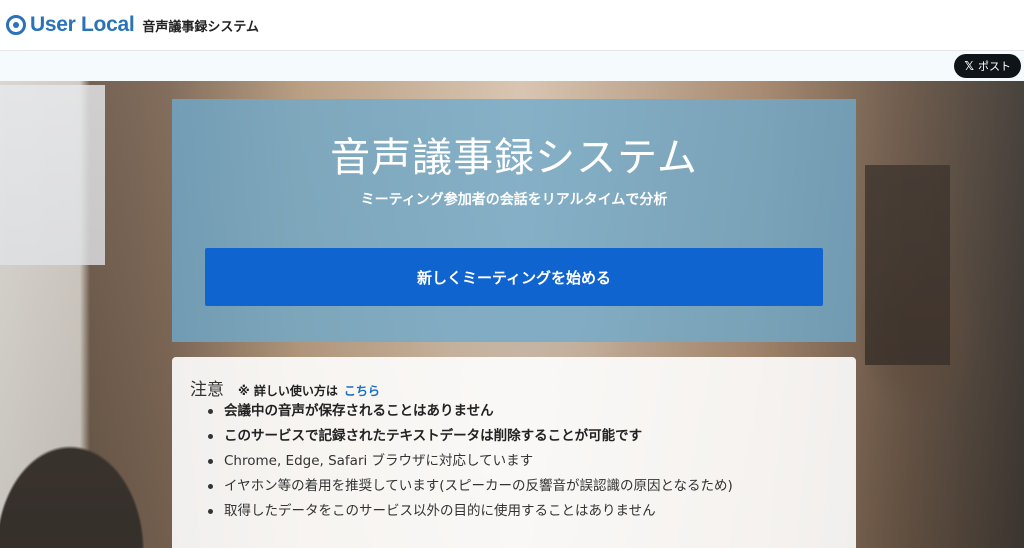  I want to click on post-label: ポスト, so click(994, 66).